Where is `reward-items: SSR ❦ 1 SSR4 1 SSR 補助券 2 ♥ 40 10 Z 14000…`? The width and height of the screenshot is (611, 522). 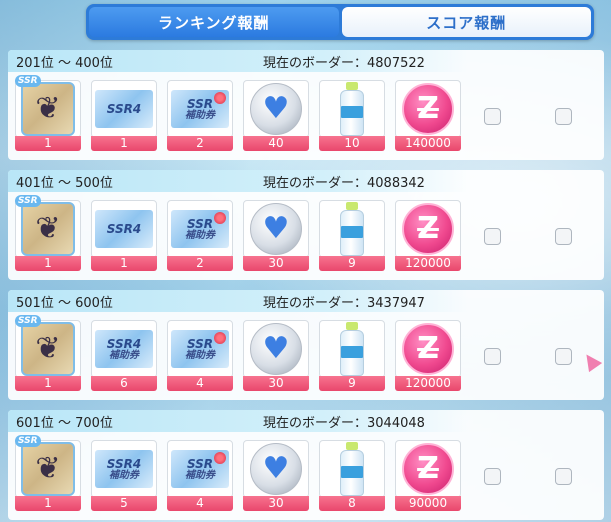 reward-items: SSR ❦ 1 SSR4 1 SSR 補助券 2 ♥ 40 10 Z 14000… is located at coordinates (310, 115).